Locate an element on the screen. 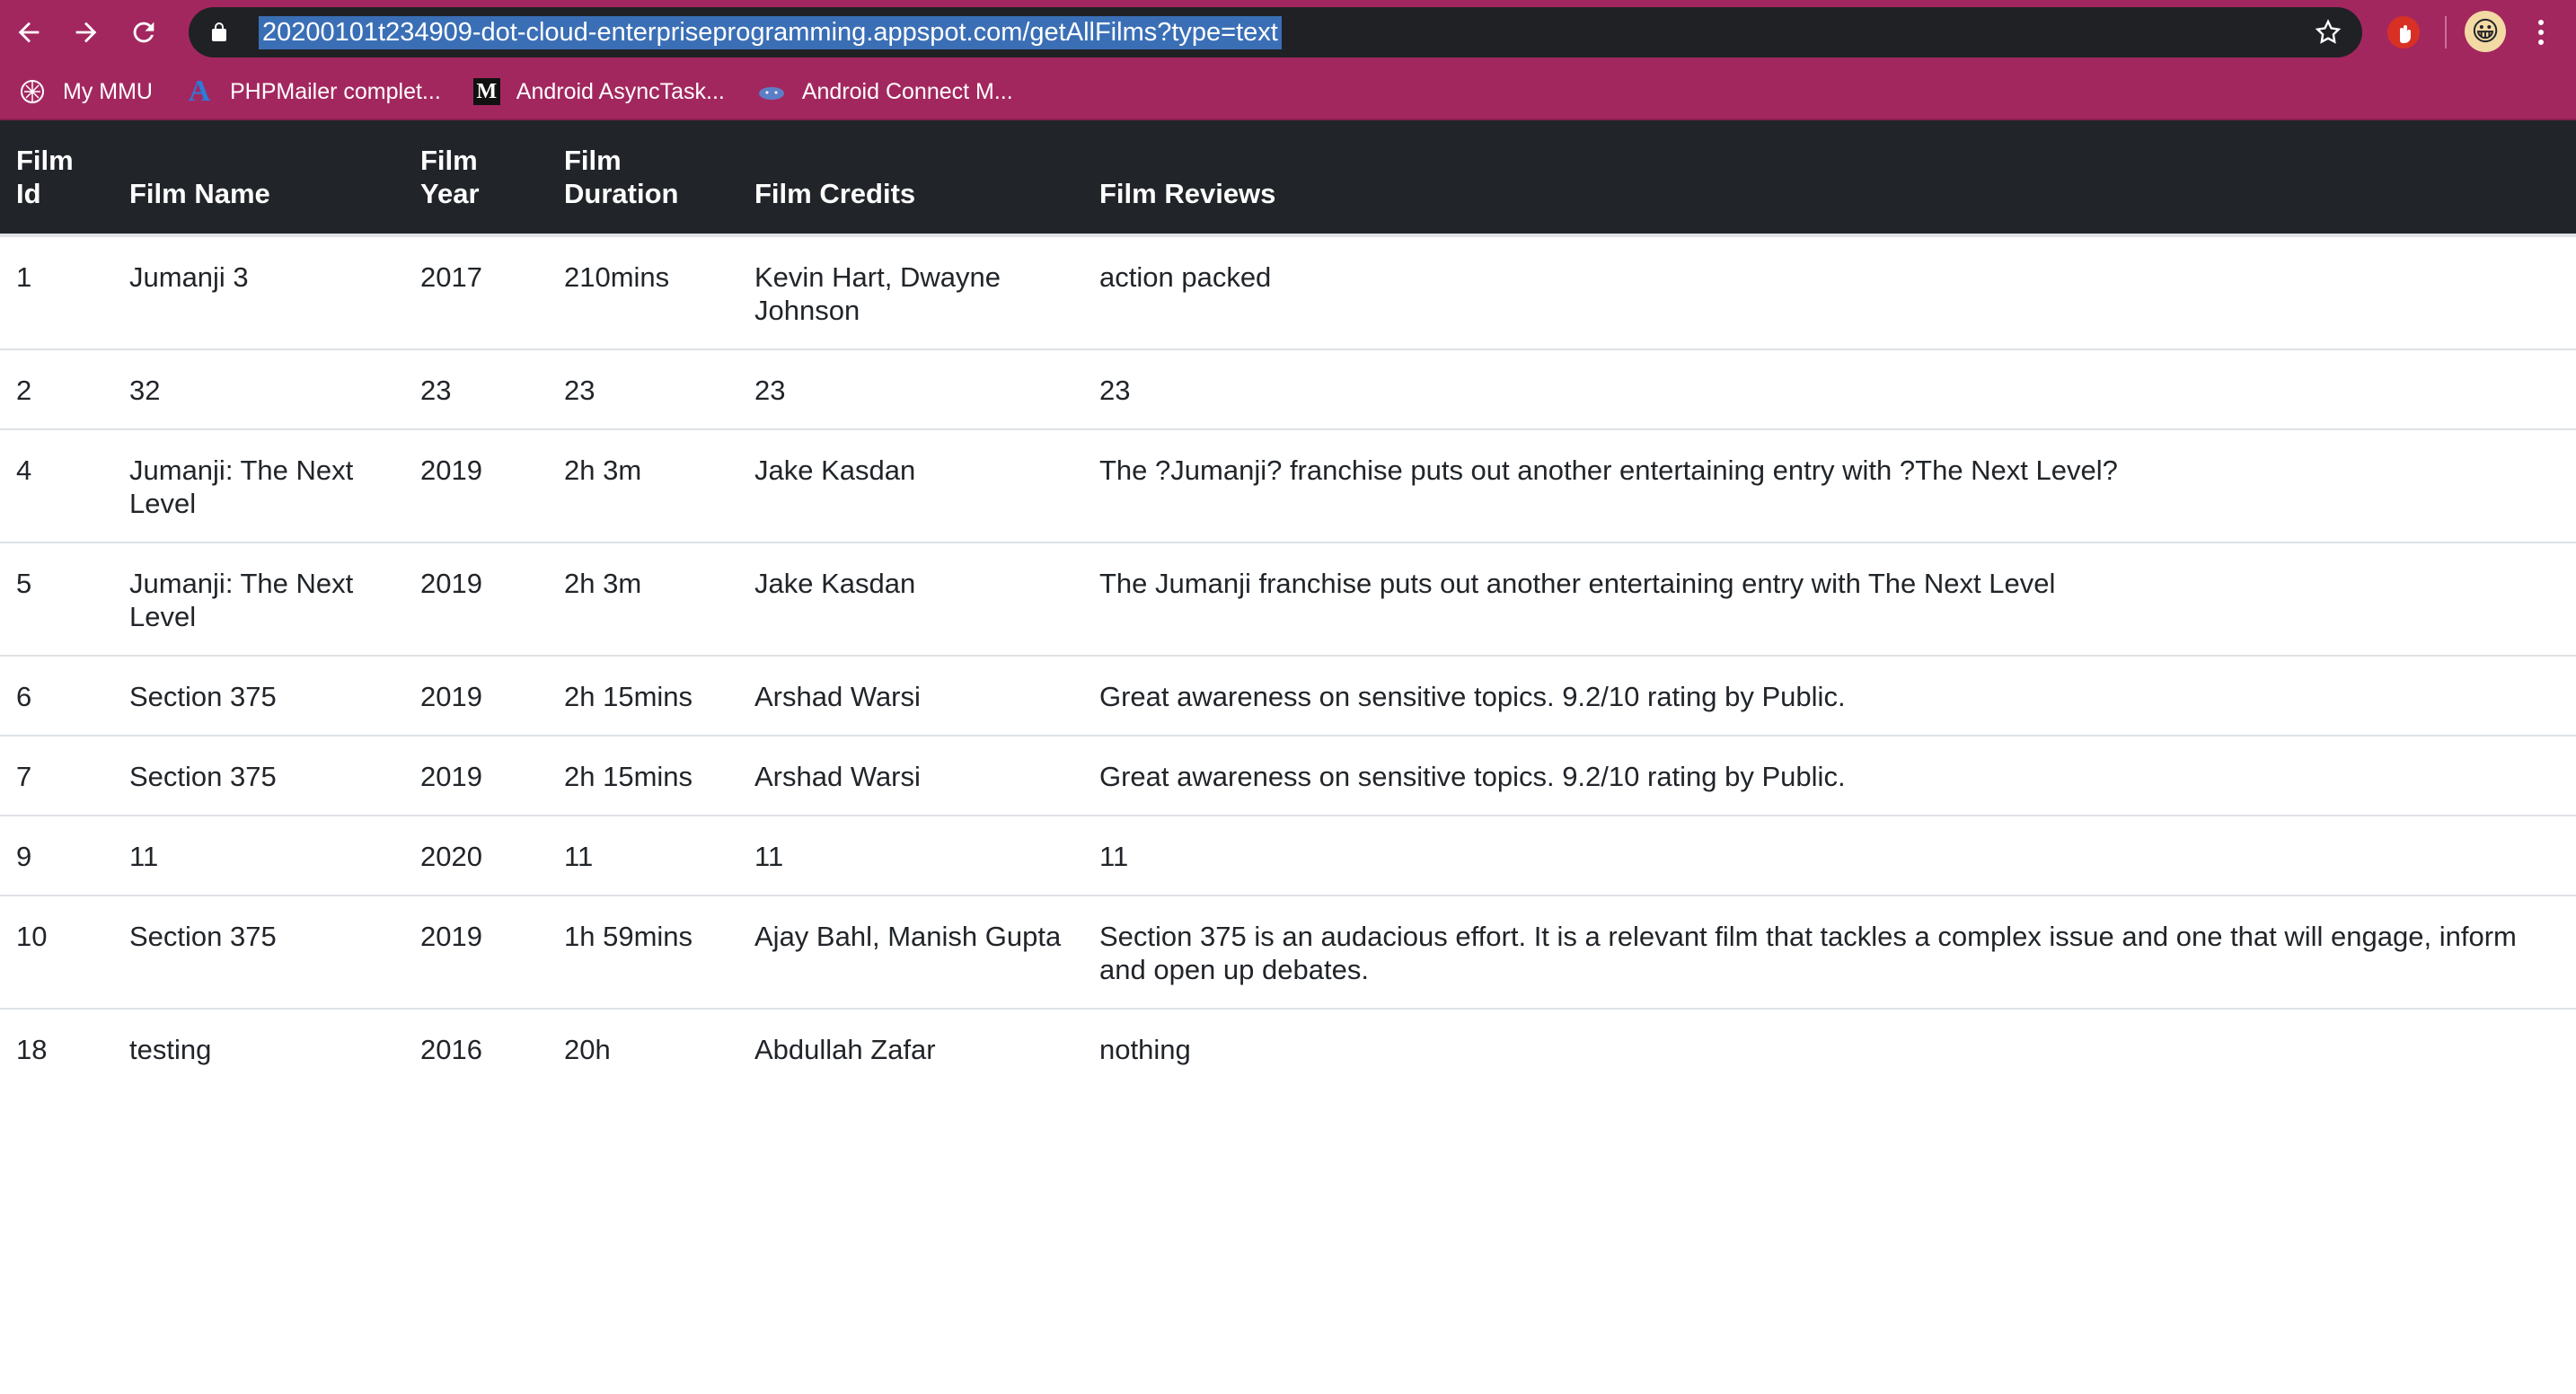 This screenshot has width=2576, height=1394. table-row: 18 testing 2016 20h Abdullah Zafar nothing is located at coordinates (1288, 1048).